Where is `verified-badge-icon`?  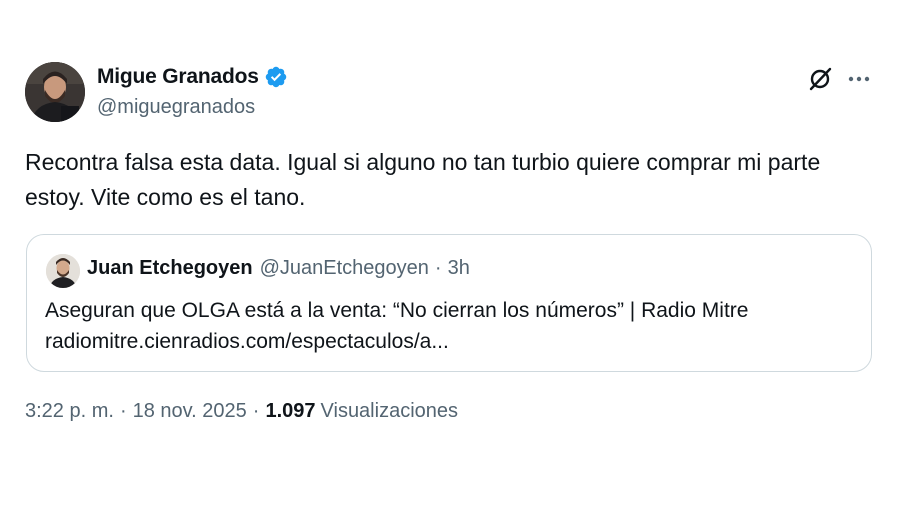 verified-badge-icon is located at coordinates (275, 77).